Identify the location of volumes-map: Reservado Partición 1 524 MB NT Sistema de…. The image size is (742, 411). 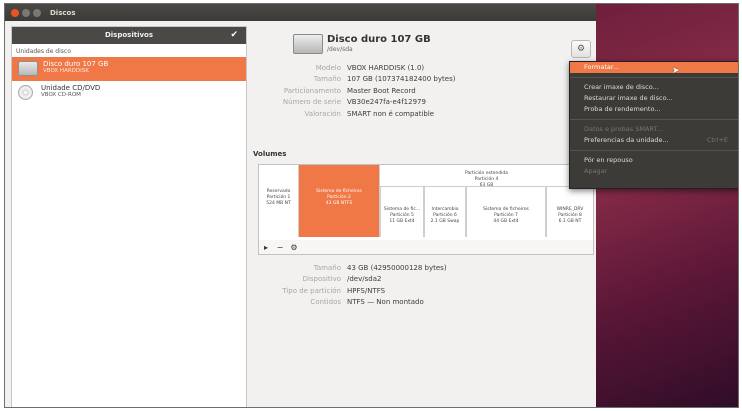
(426, 203).